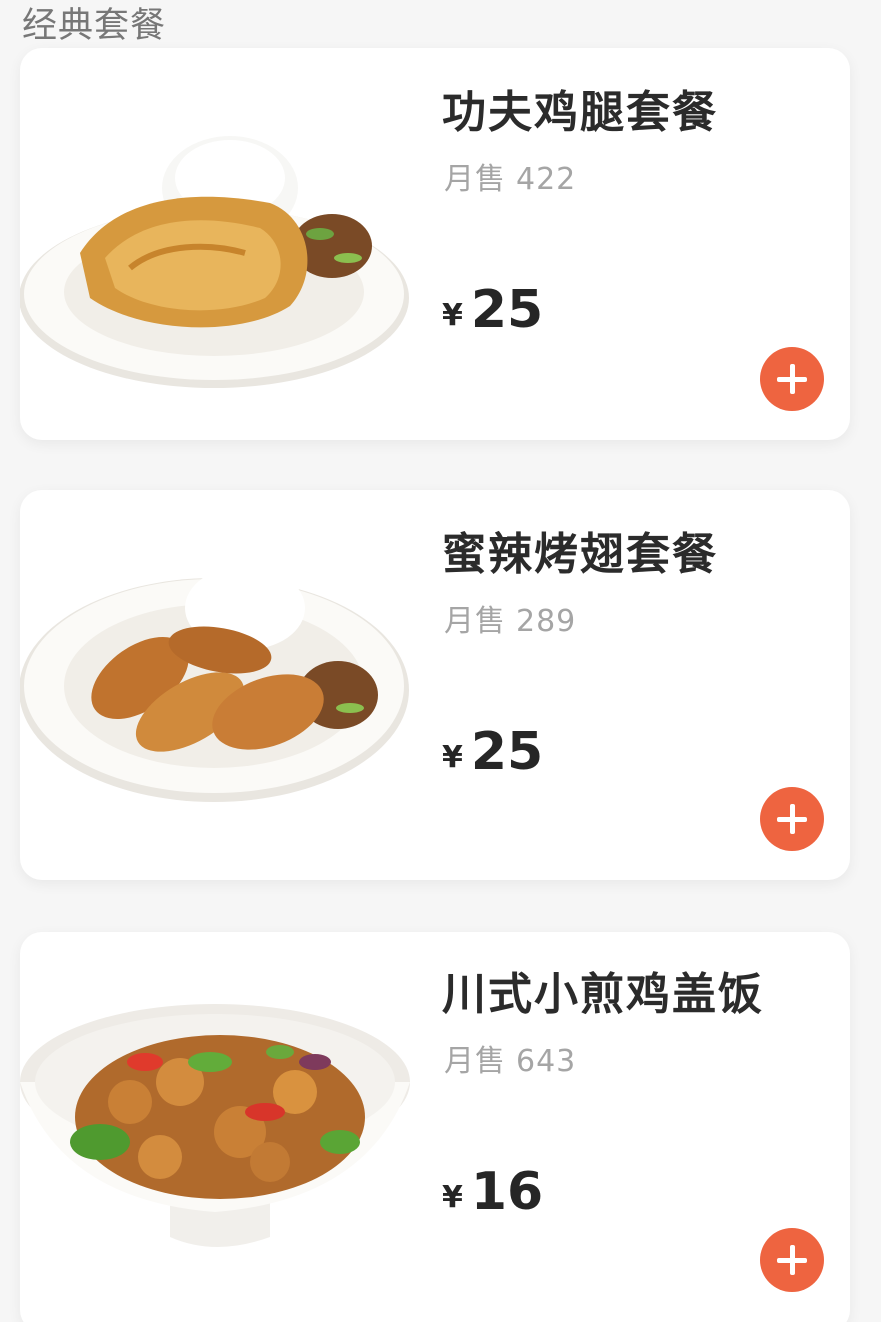 This screenshot has width=881, height=1322. Describe the element at coordinates (510, 1058) in the screenshot. I see `monthly-sales: 月售 643` at that location.